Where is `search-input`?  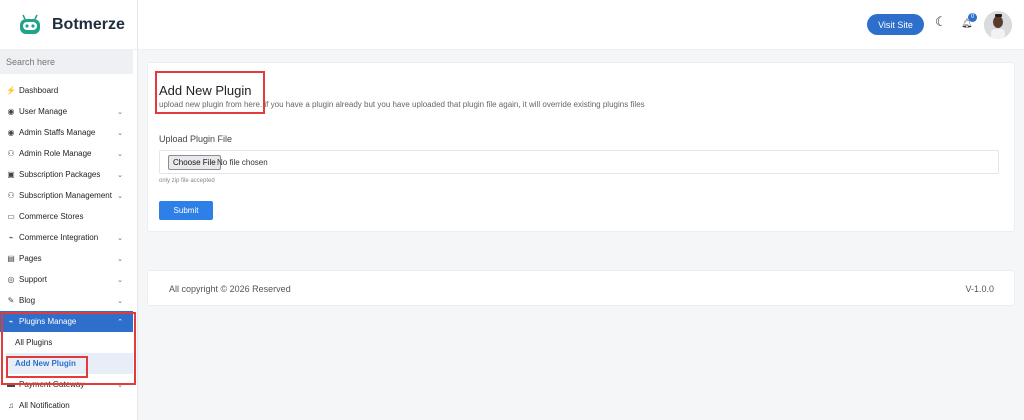
search-input is located at coordinates (66, 62).